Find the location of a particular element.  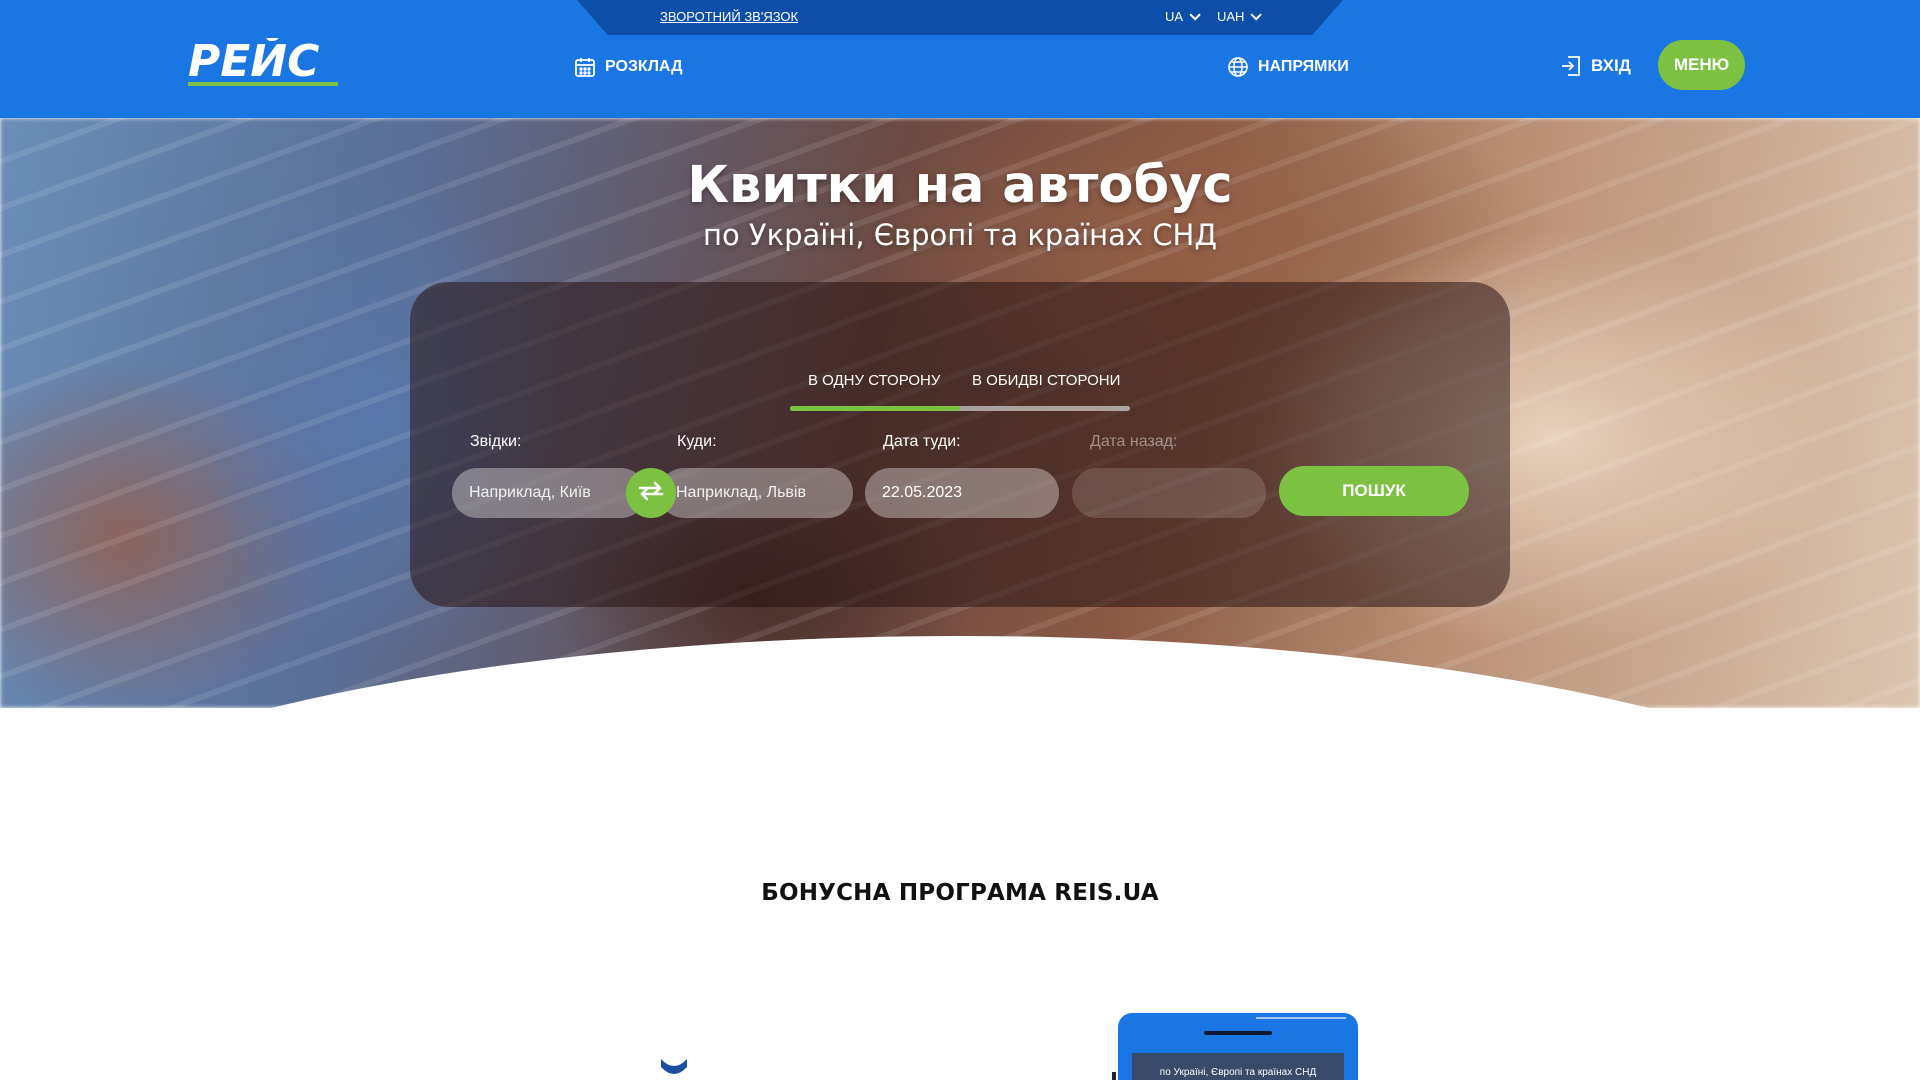

bonus-graphic-text is located at coordinates (566, 1060).